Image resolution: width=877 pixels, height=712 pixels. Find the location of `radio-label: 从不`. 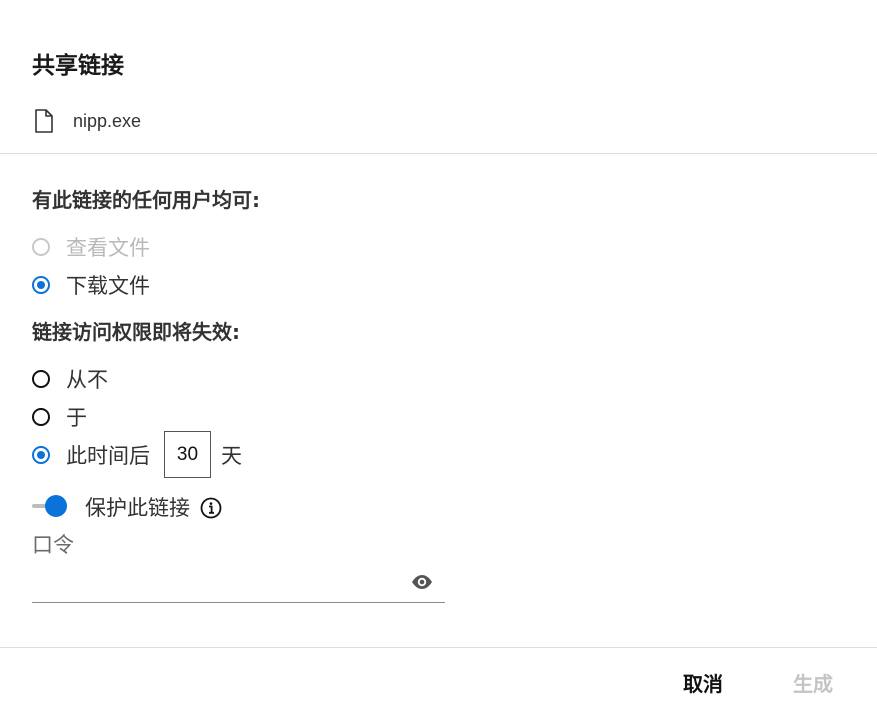

radio-label: 从不 is located at coordinates (87, 380).